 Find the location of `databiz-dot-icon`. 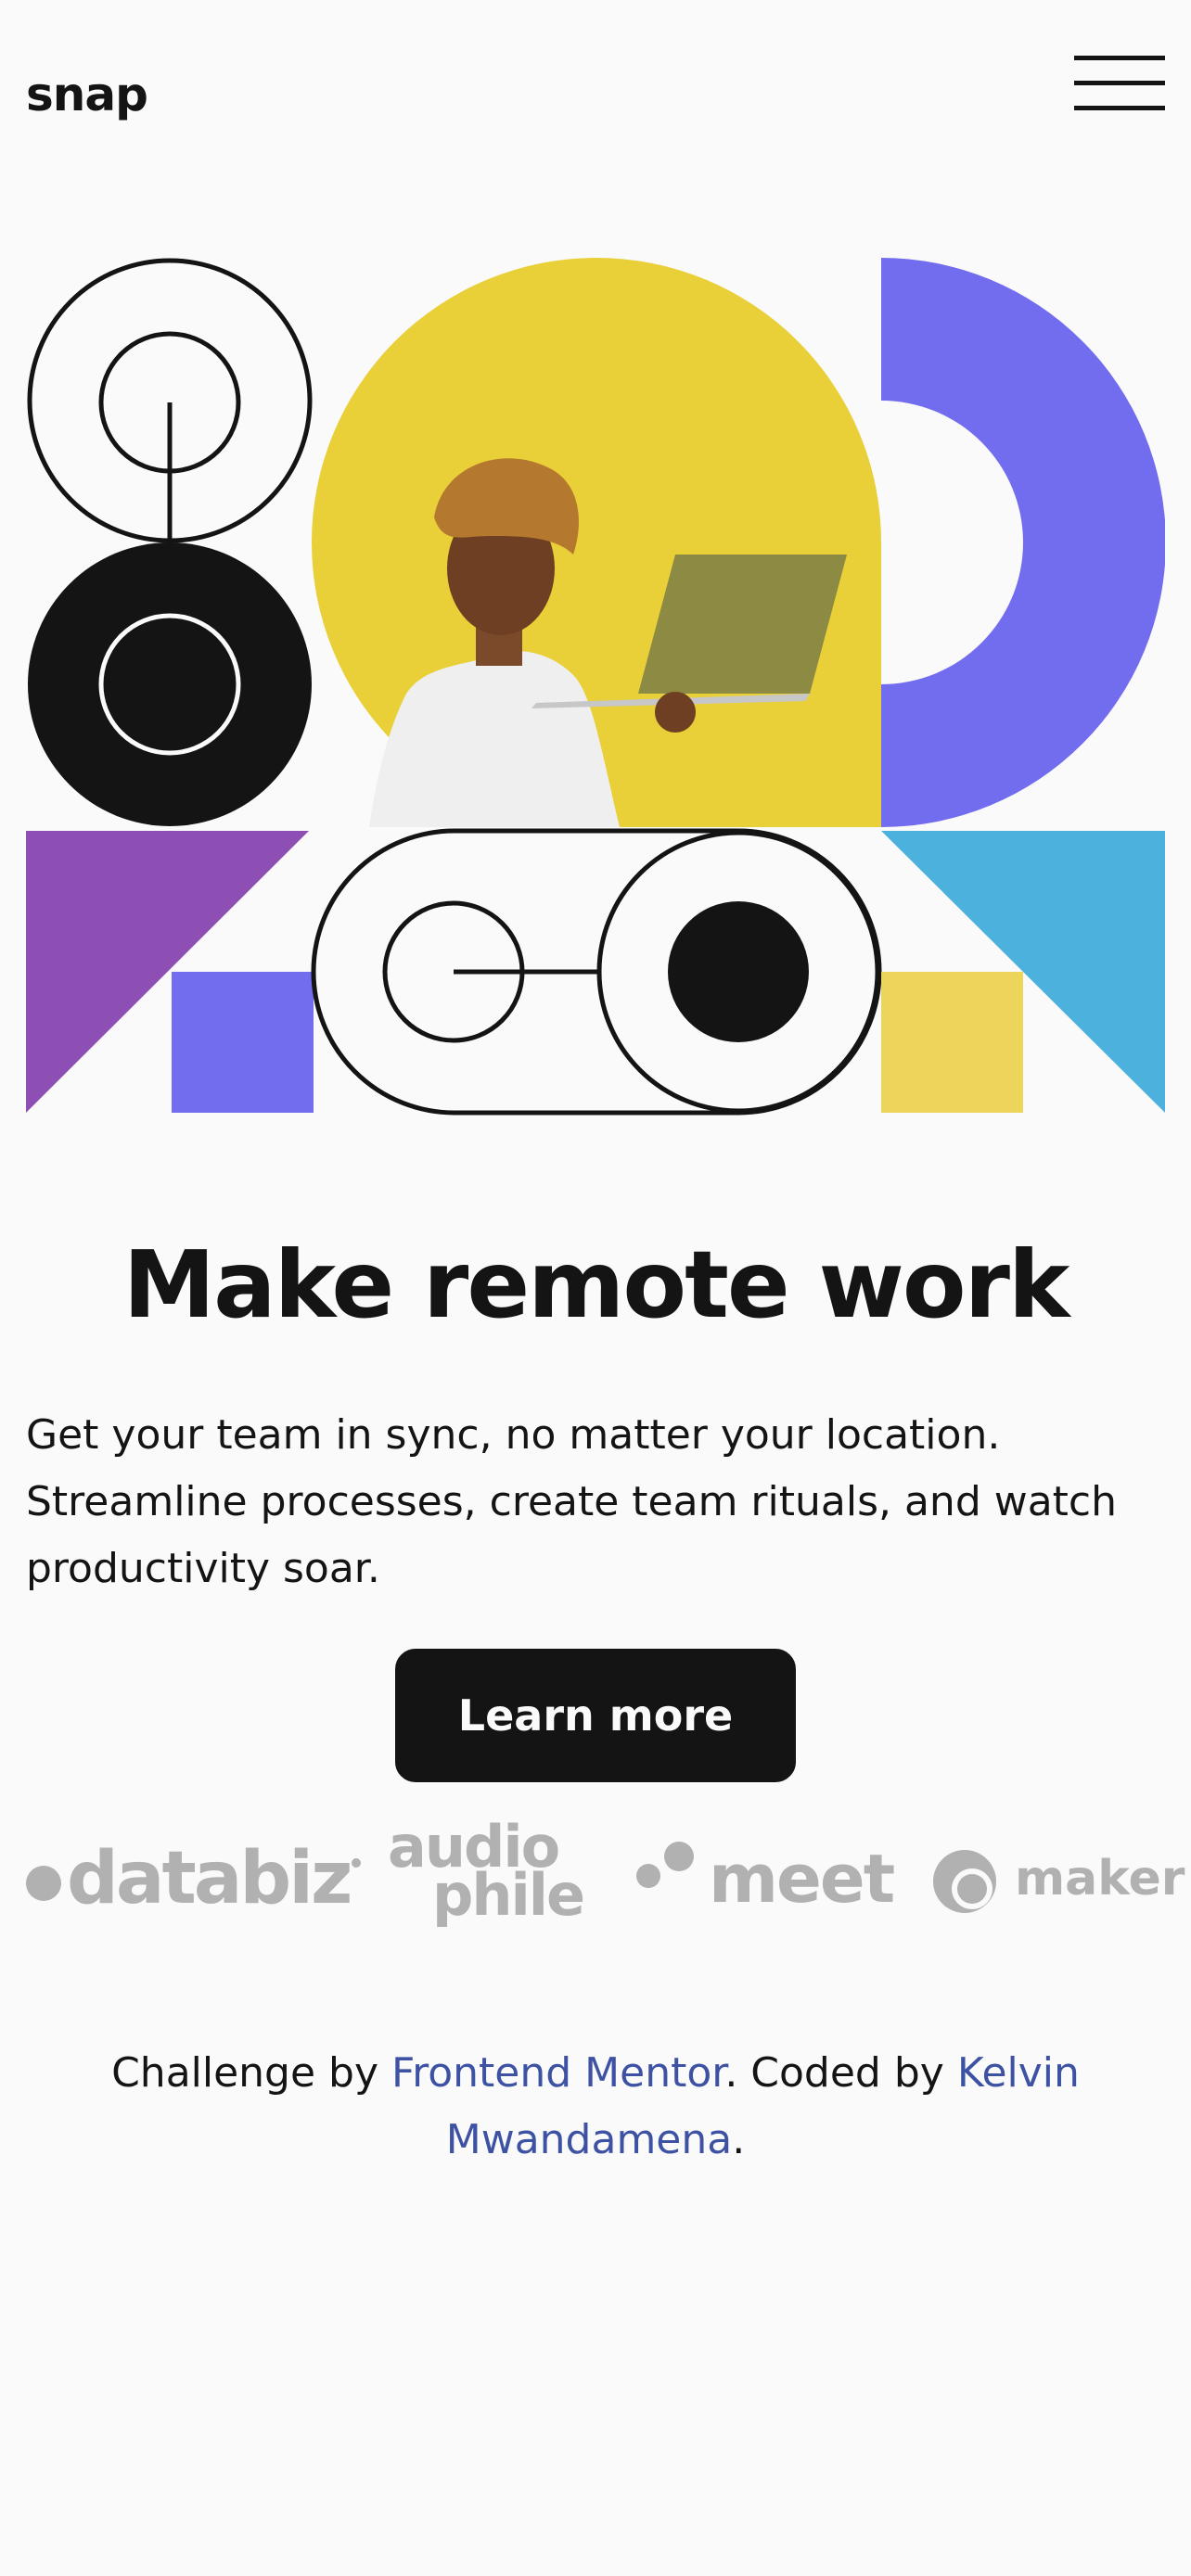

databiz-dot-icon is located at coordinates (43, 1883).